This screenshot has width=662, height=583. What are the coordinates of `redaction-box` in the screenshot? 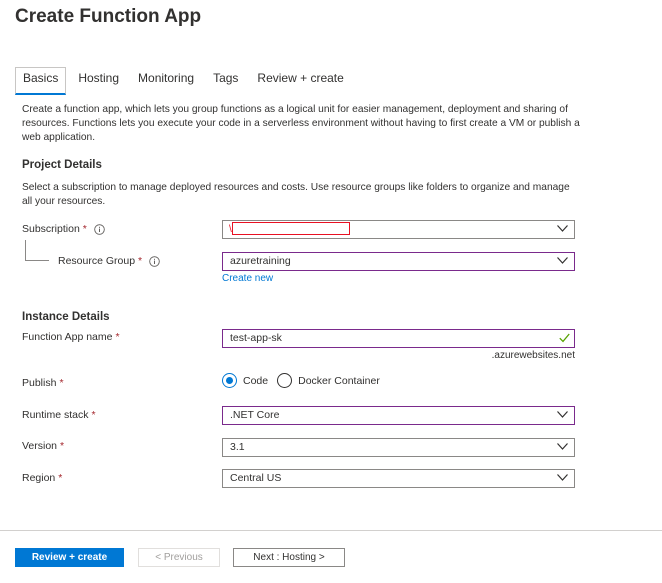 It's located at (291, 228).